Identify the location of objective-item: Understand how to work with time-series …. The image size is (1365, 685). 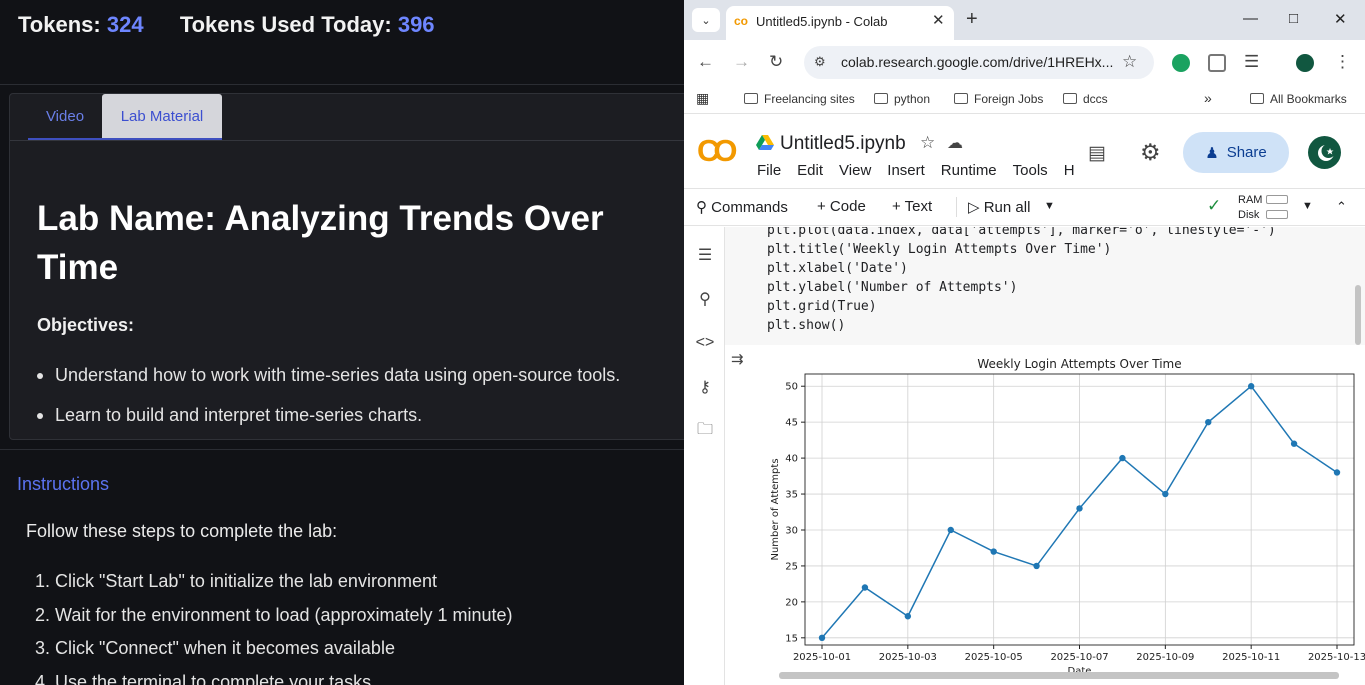
(328, 385).